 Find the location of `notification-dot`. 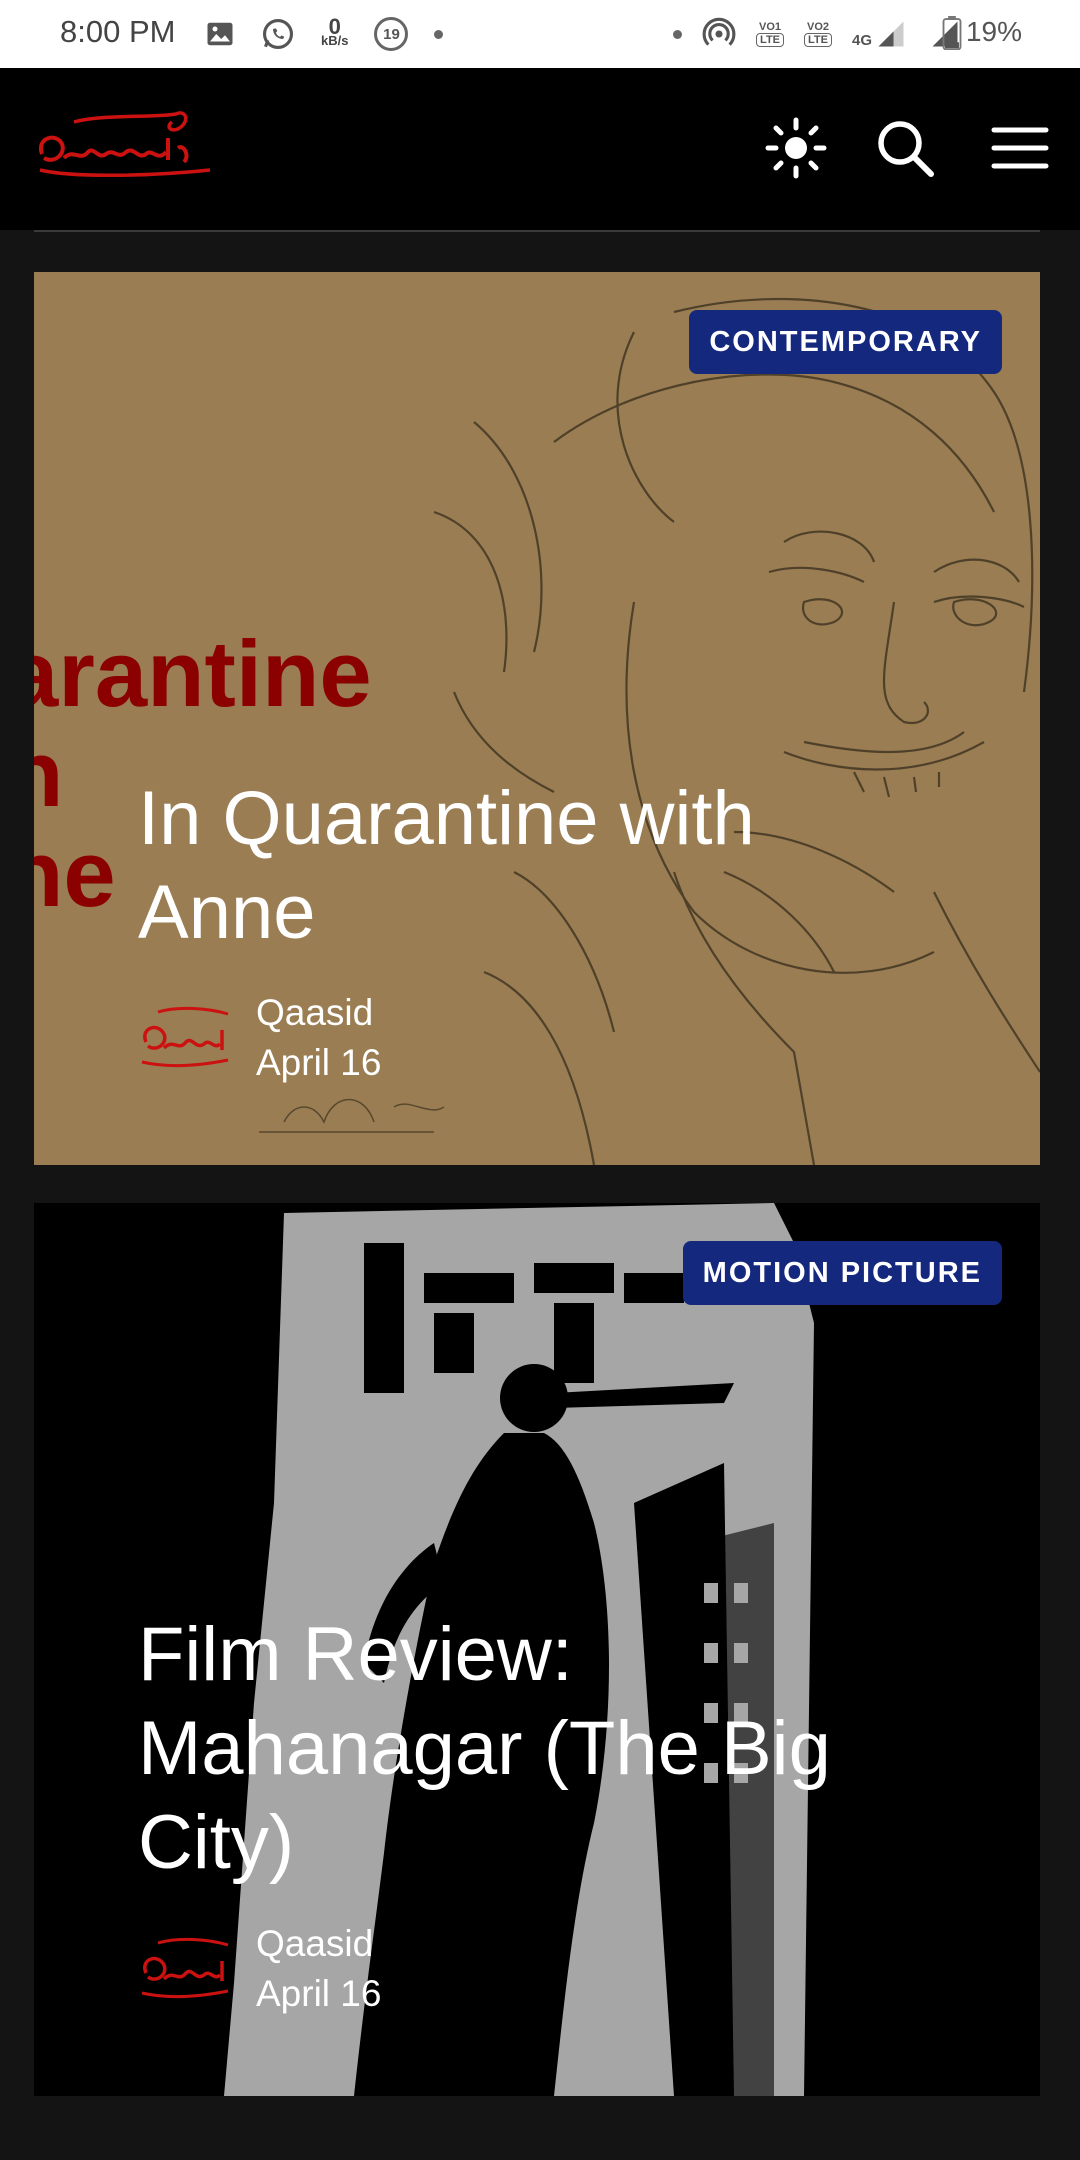

notification-dot is located at coordinates (439, 34).